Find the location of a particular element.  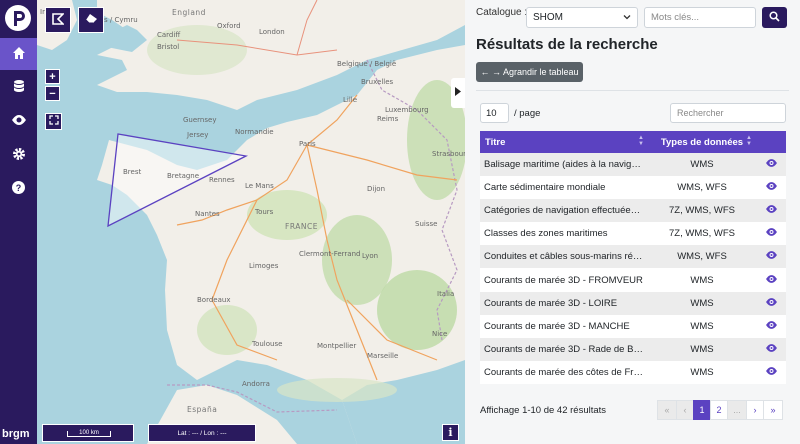

map-info-button: i is located at coordinates (450, 432).